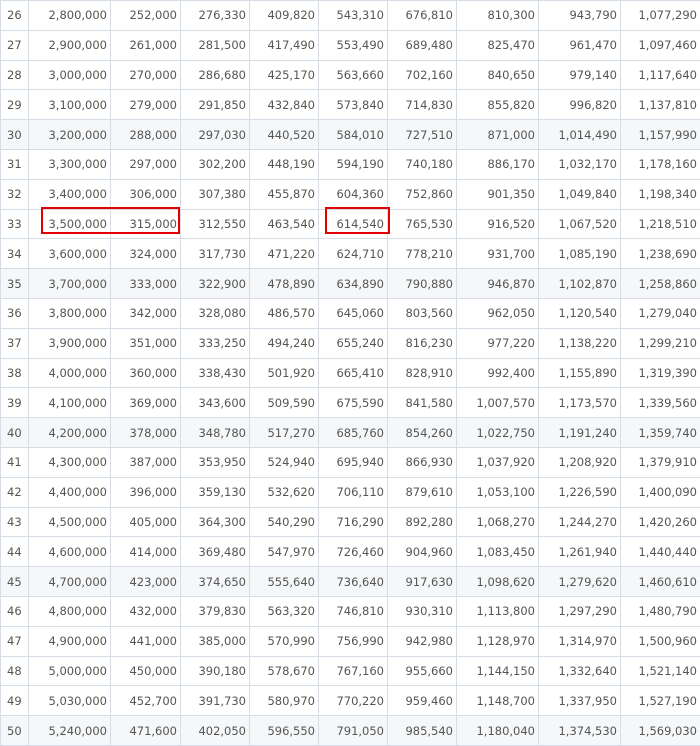 This screenshot has width=700, height=746. What do you see at coordinates (353, 731) in the screenshot?
I see `amount-cell: 791,050` at bounding box center [353, 731].